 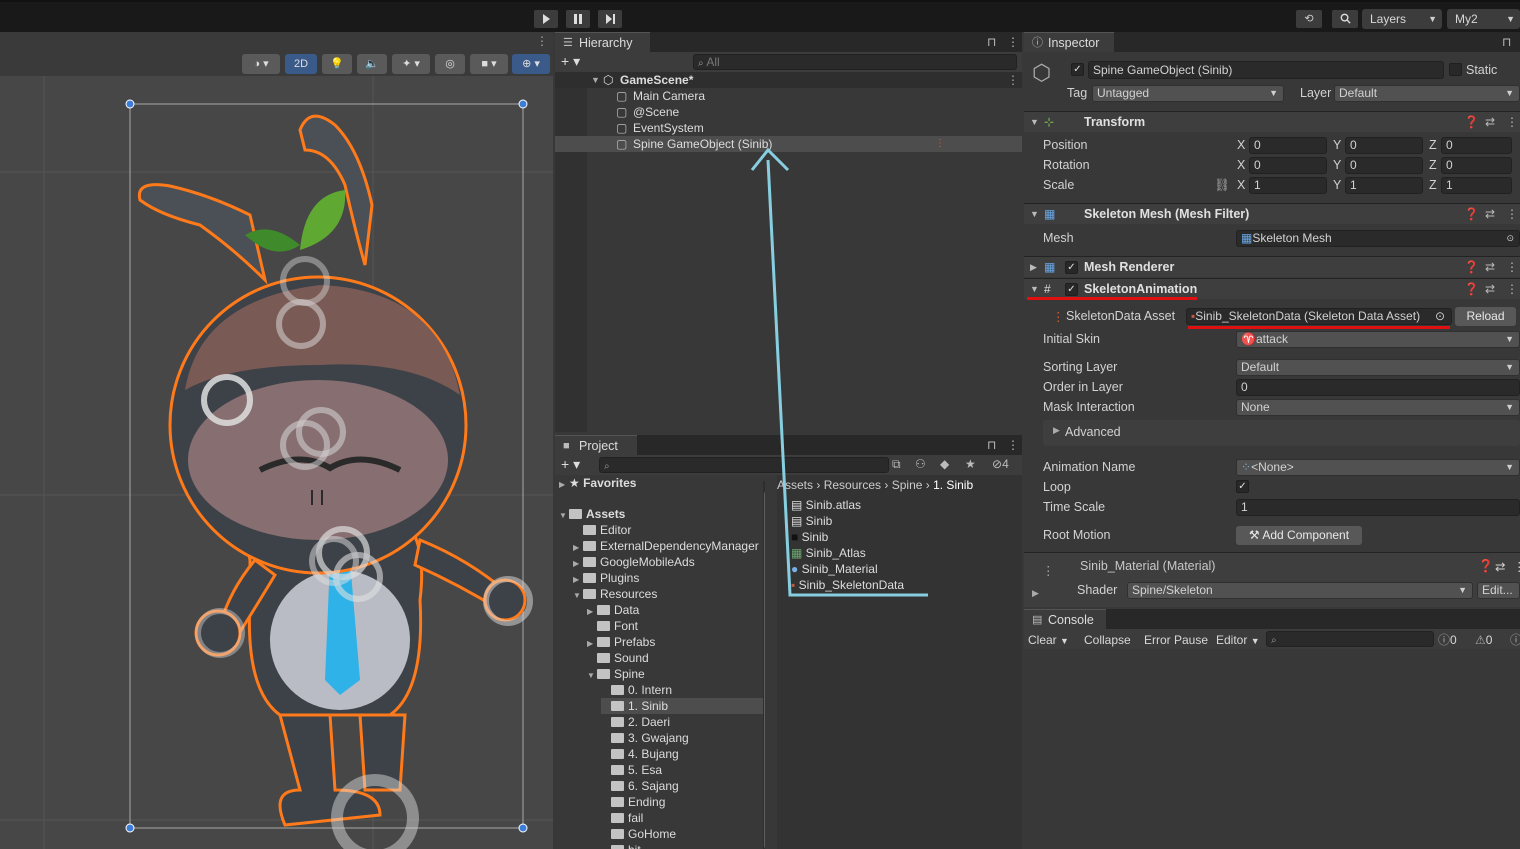 What do you see at coordinates (1107, 640) in the screenshot?
I see `collapse-toggle: Collapse` at bounding box center [1107, 640].